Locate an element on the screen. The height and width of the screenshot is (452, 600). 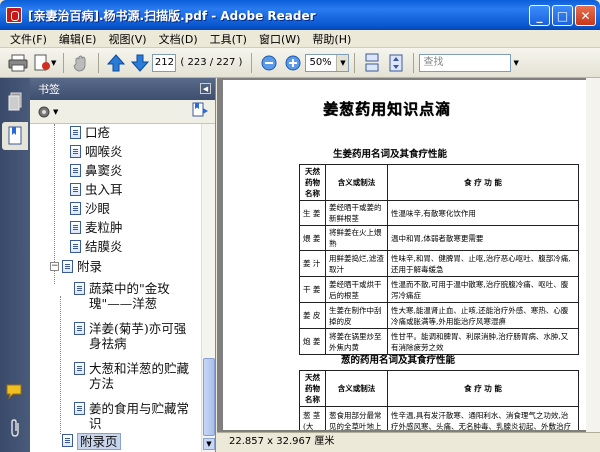
previous-page-button is located at coordinates (116, 63).